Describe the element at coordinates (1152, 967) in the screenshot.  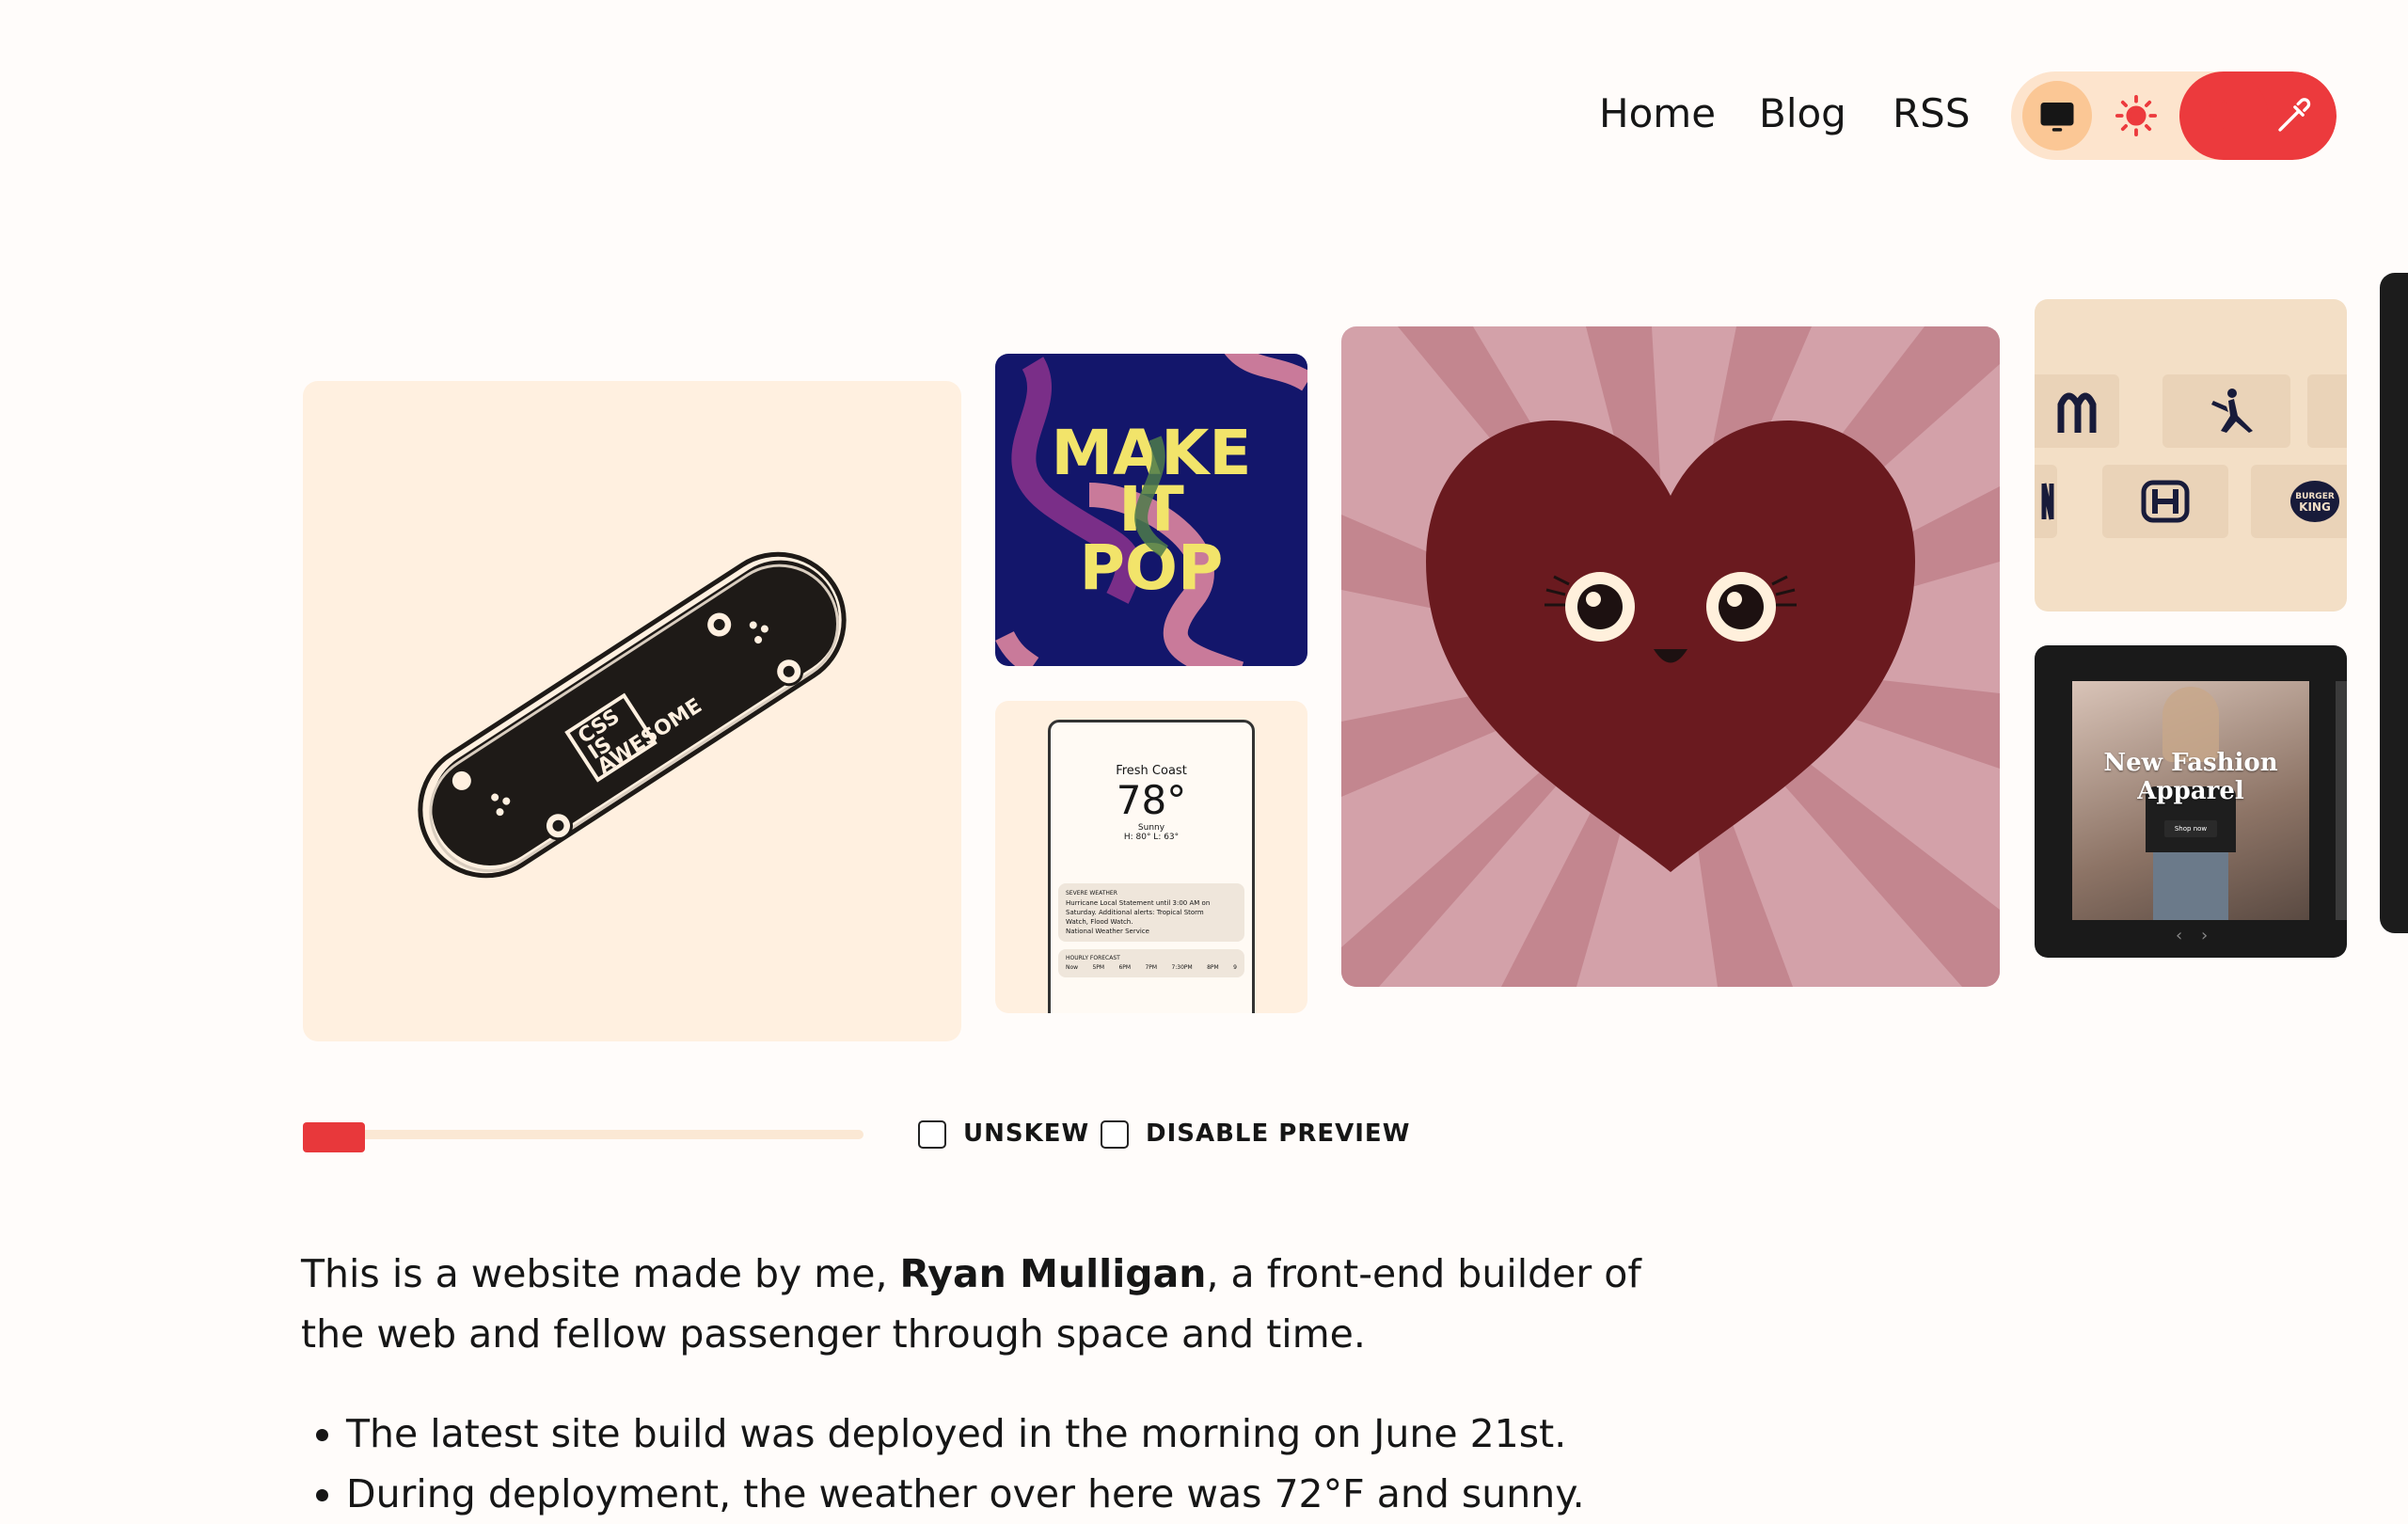
I see `forecast-time: 7PM` at that location.